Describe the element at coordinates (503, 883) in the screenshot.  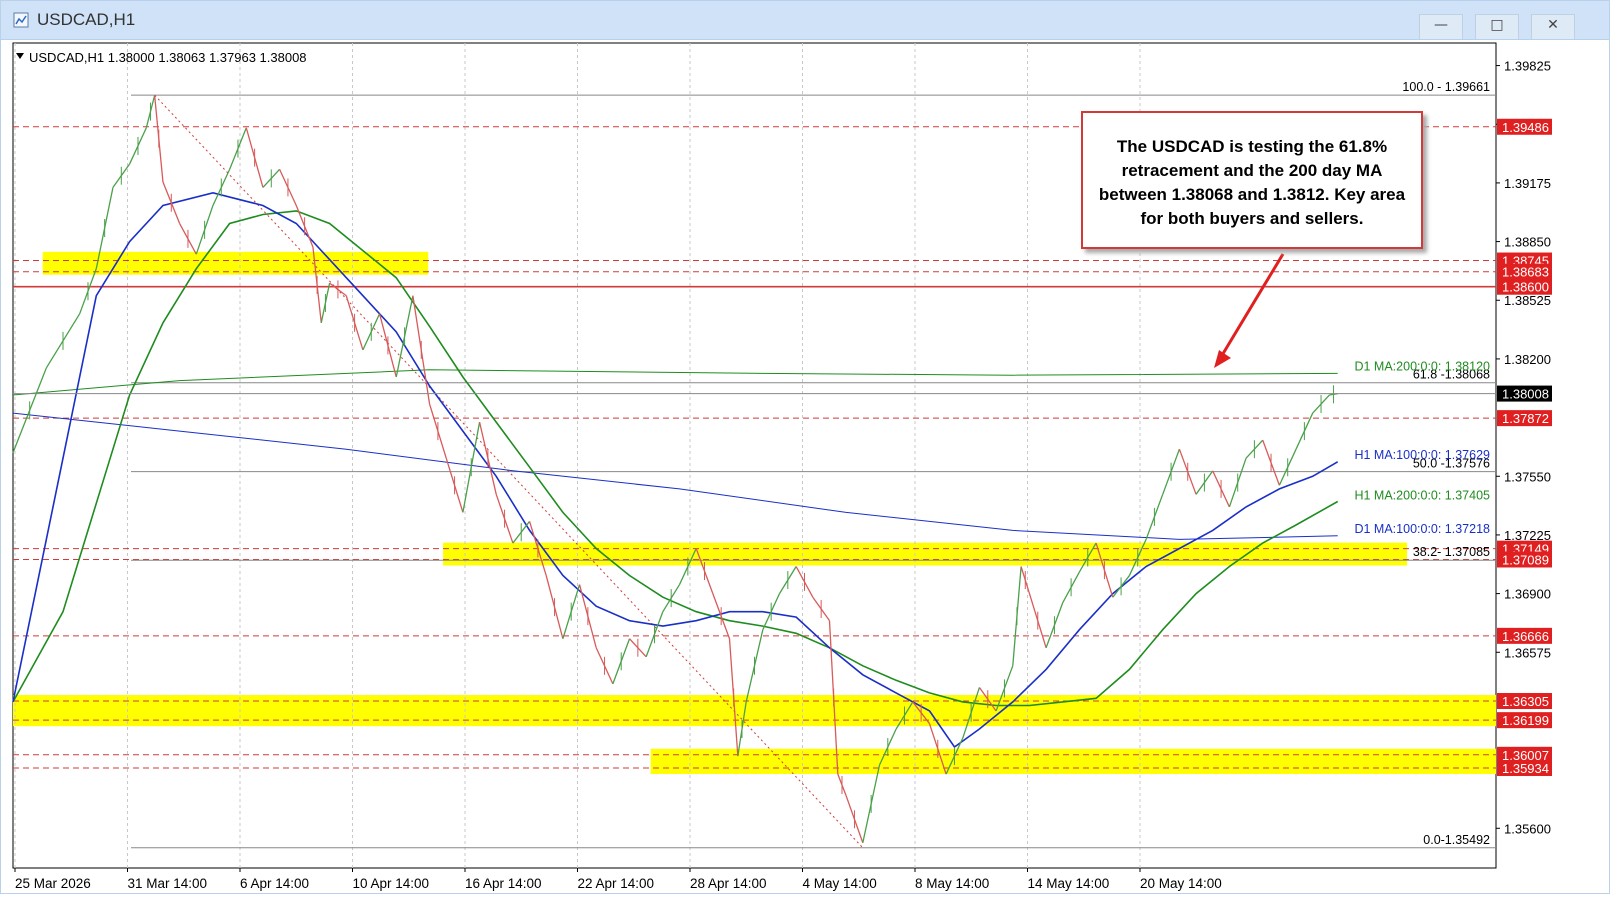
I see `x-tick-label: 16 Apr 14:00` at that location.